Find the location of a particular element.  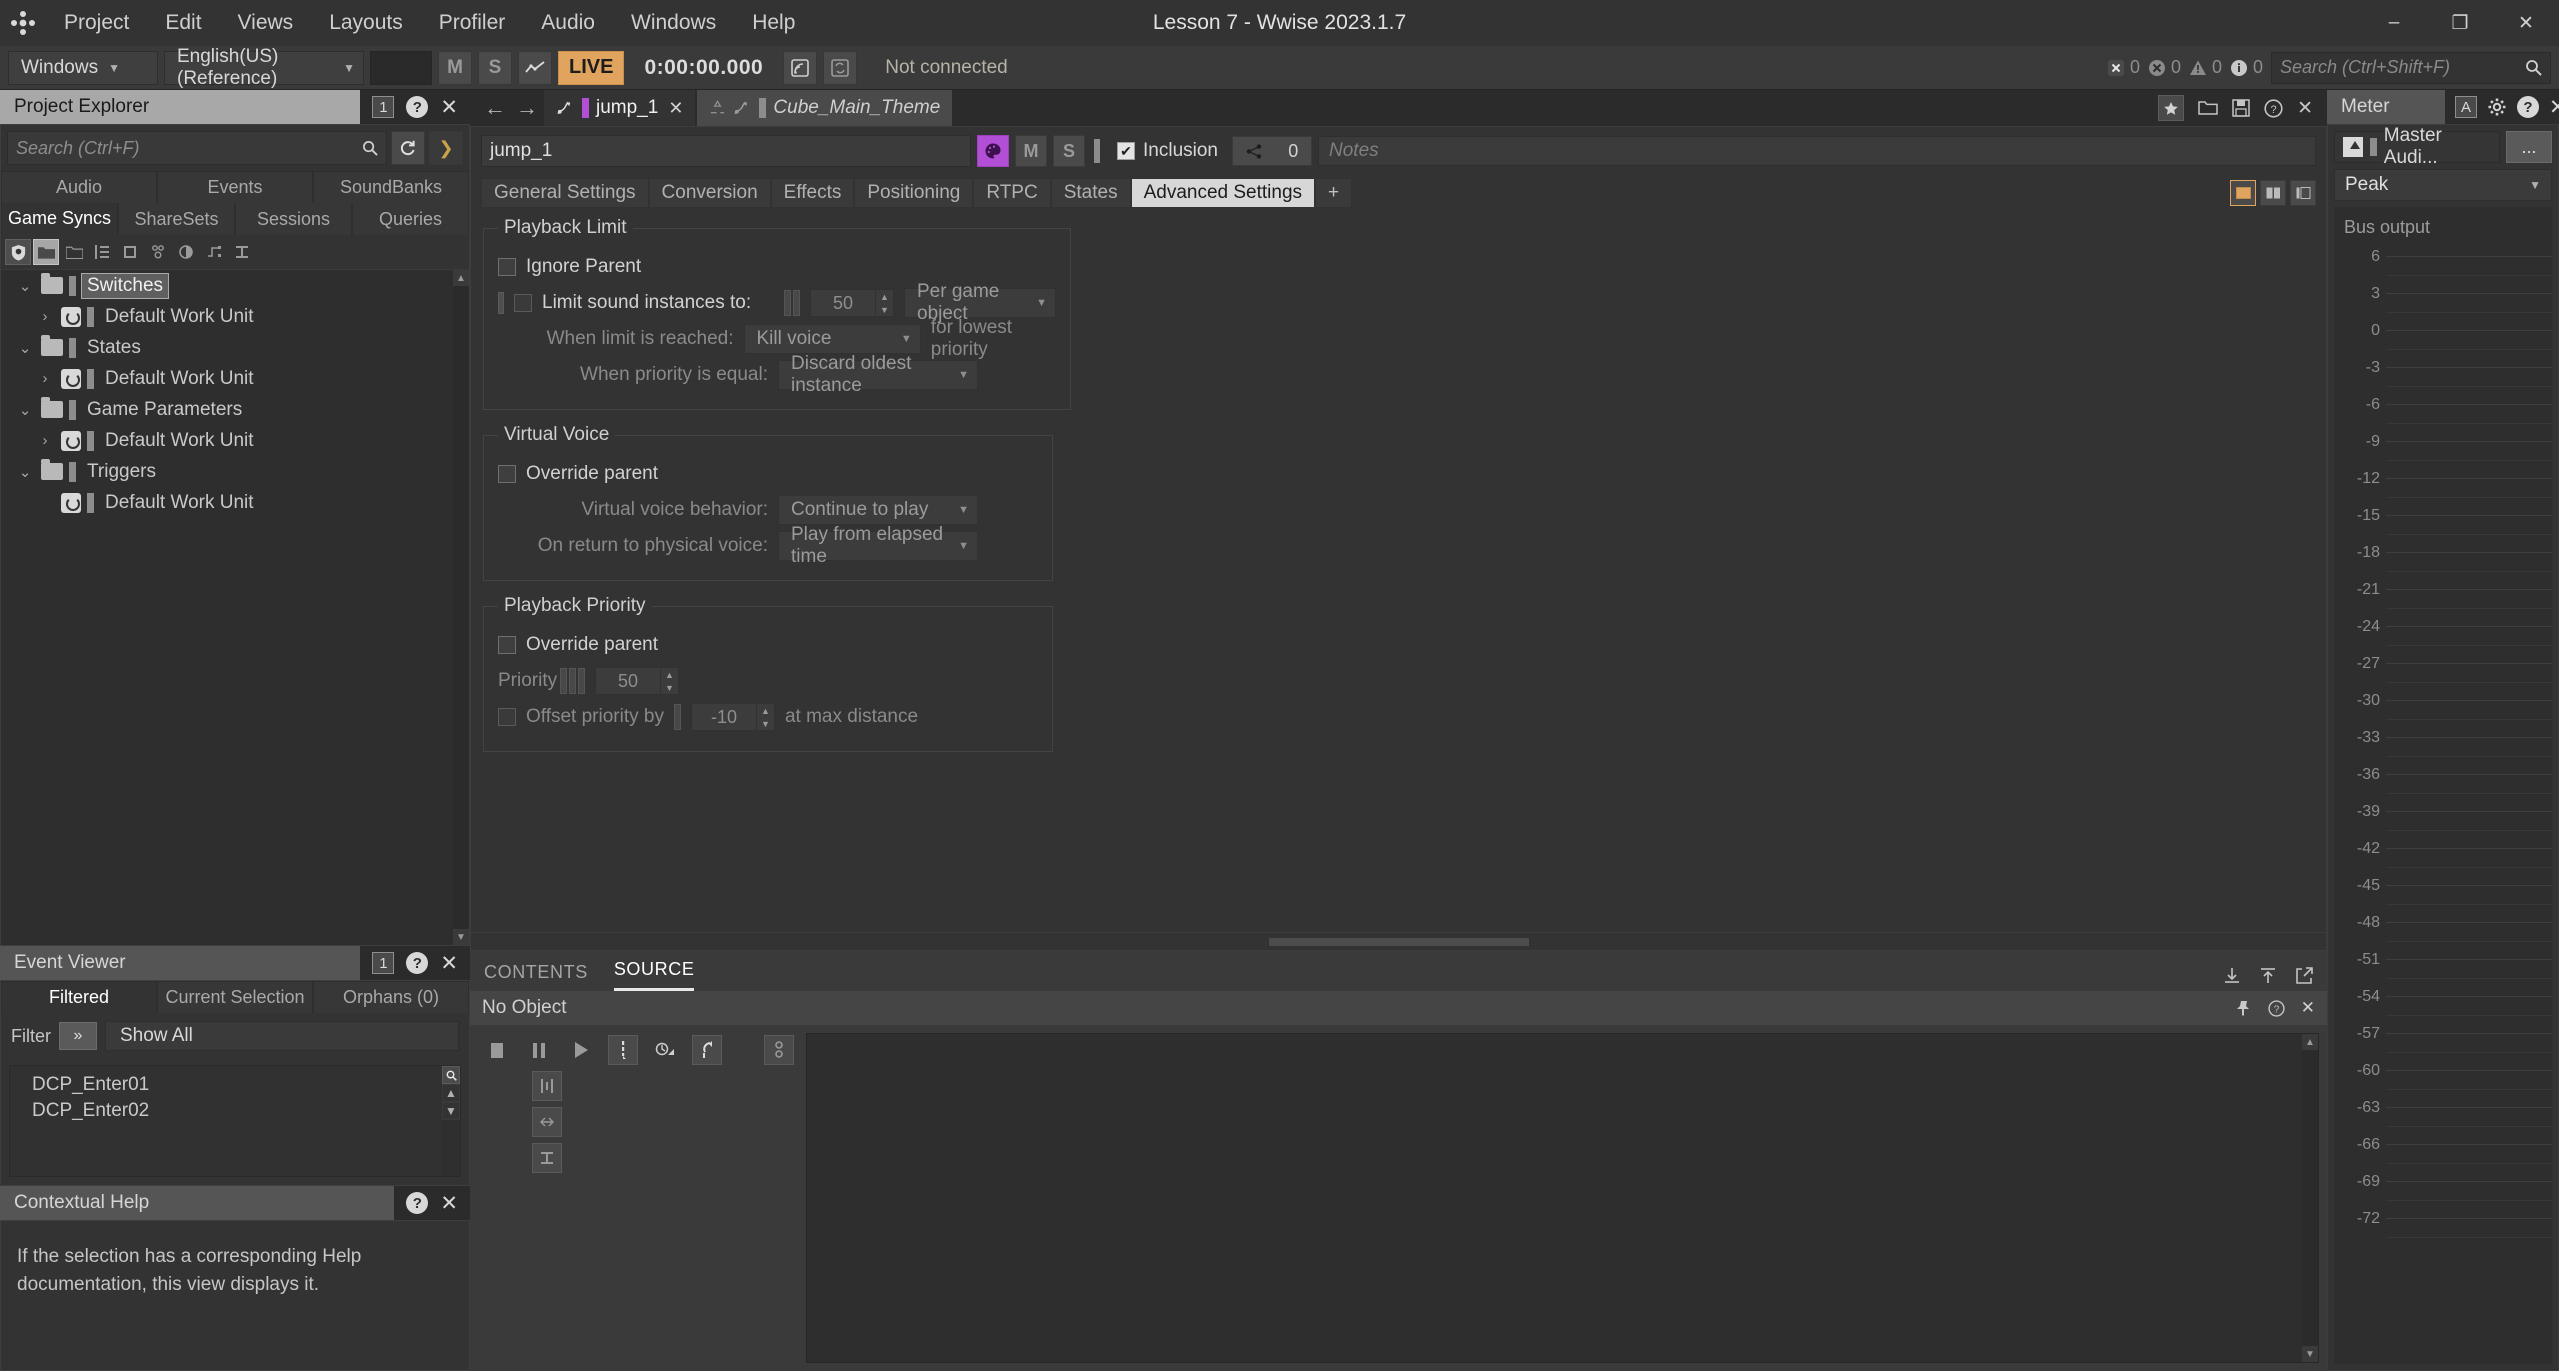

tab-positioning: Positioning is located at coordinates (914, 193).